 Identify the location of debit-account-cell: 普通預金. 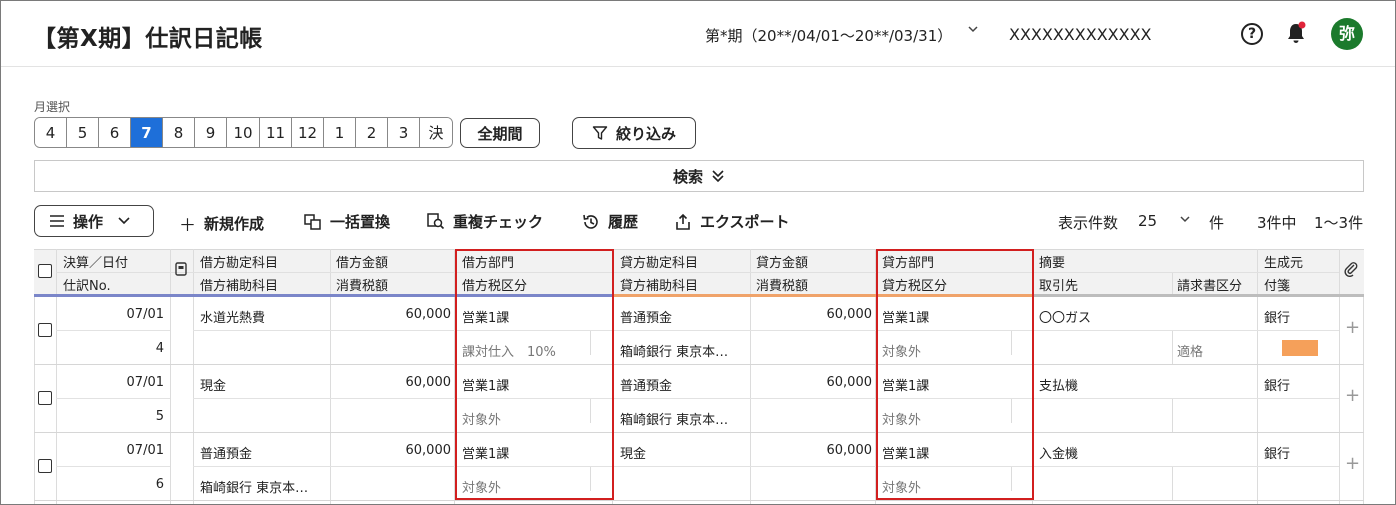
(226, 452).